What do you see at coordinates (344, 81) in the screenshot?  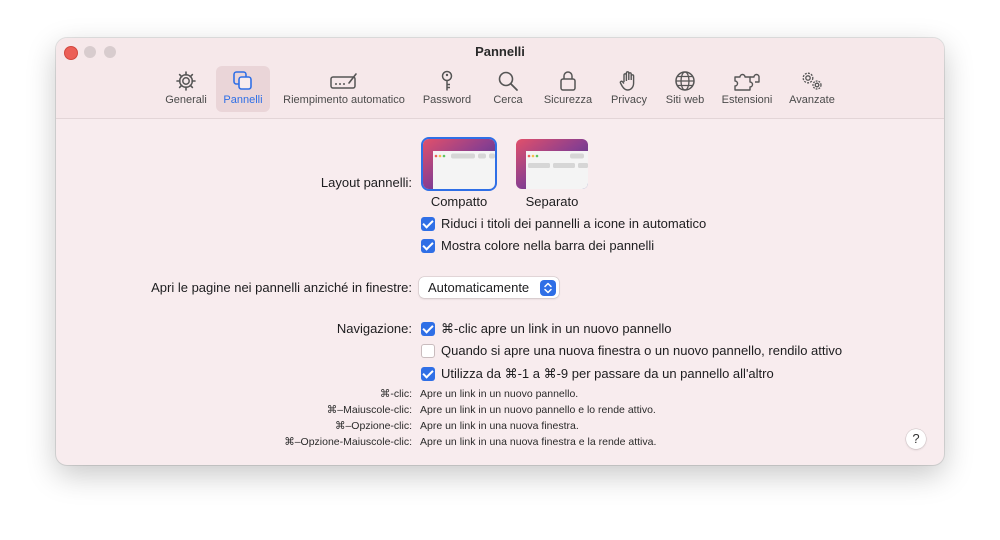 I see `autofill-icon` at bounding box center [344, 81].